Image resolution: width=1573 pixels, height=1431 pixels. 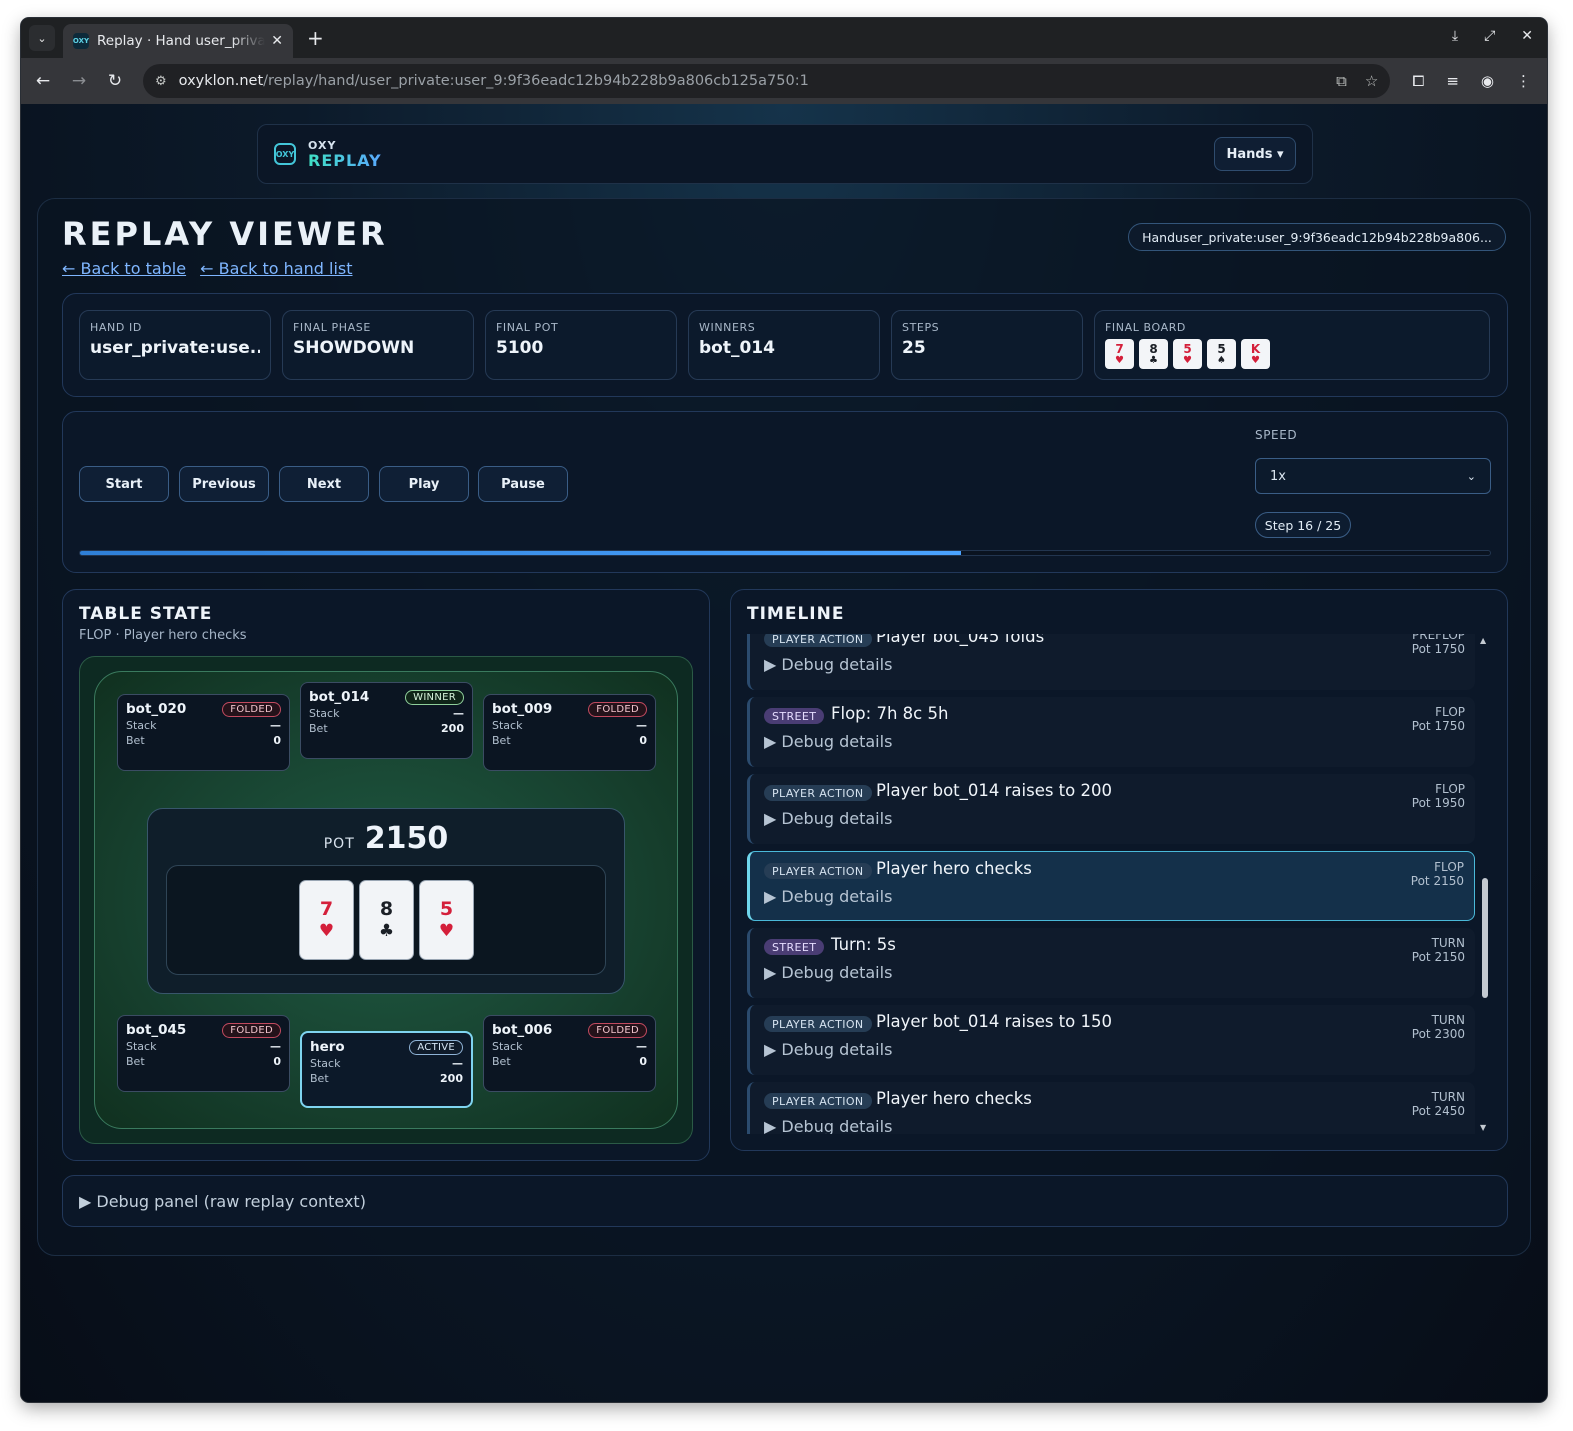 I want to click on back-icon: ←, so click(x=43, y=81).